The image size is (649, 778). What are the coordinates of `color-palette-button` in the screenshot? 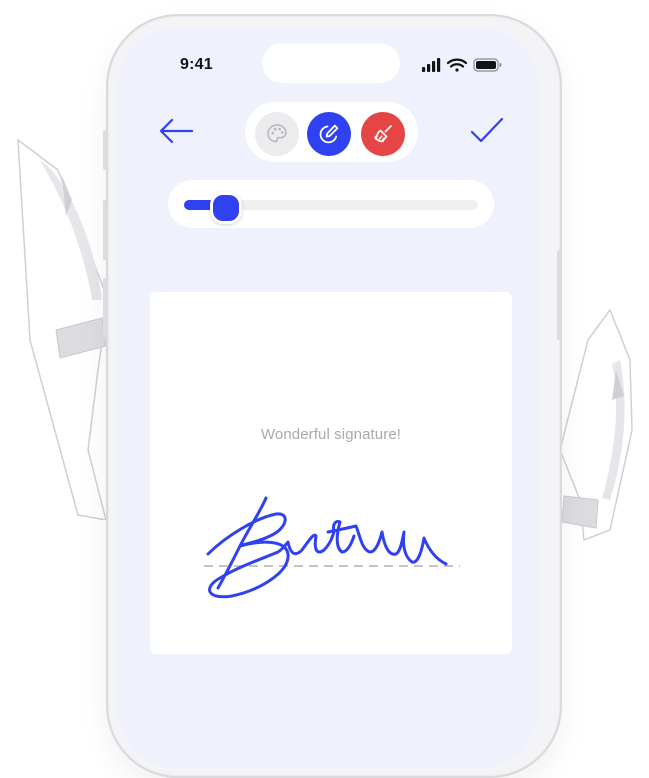 It's located at (277, 134).